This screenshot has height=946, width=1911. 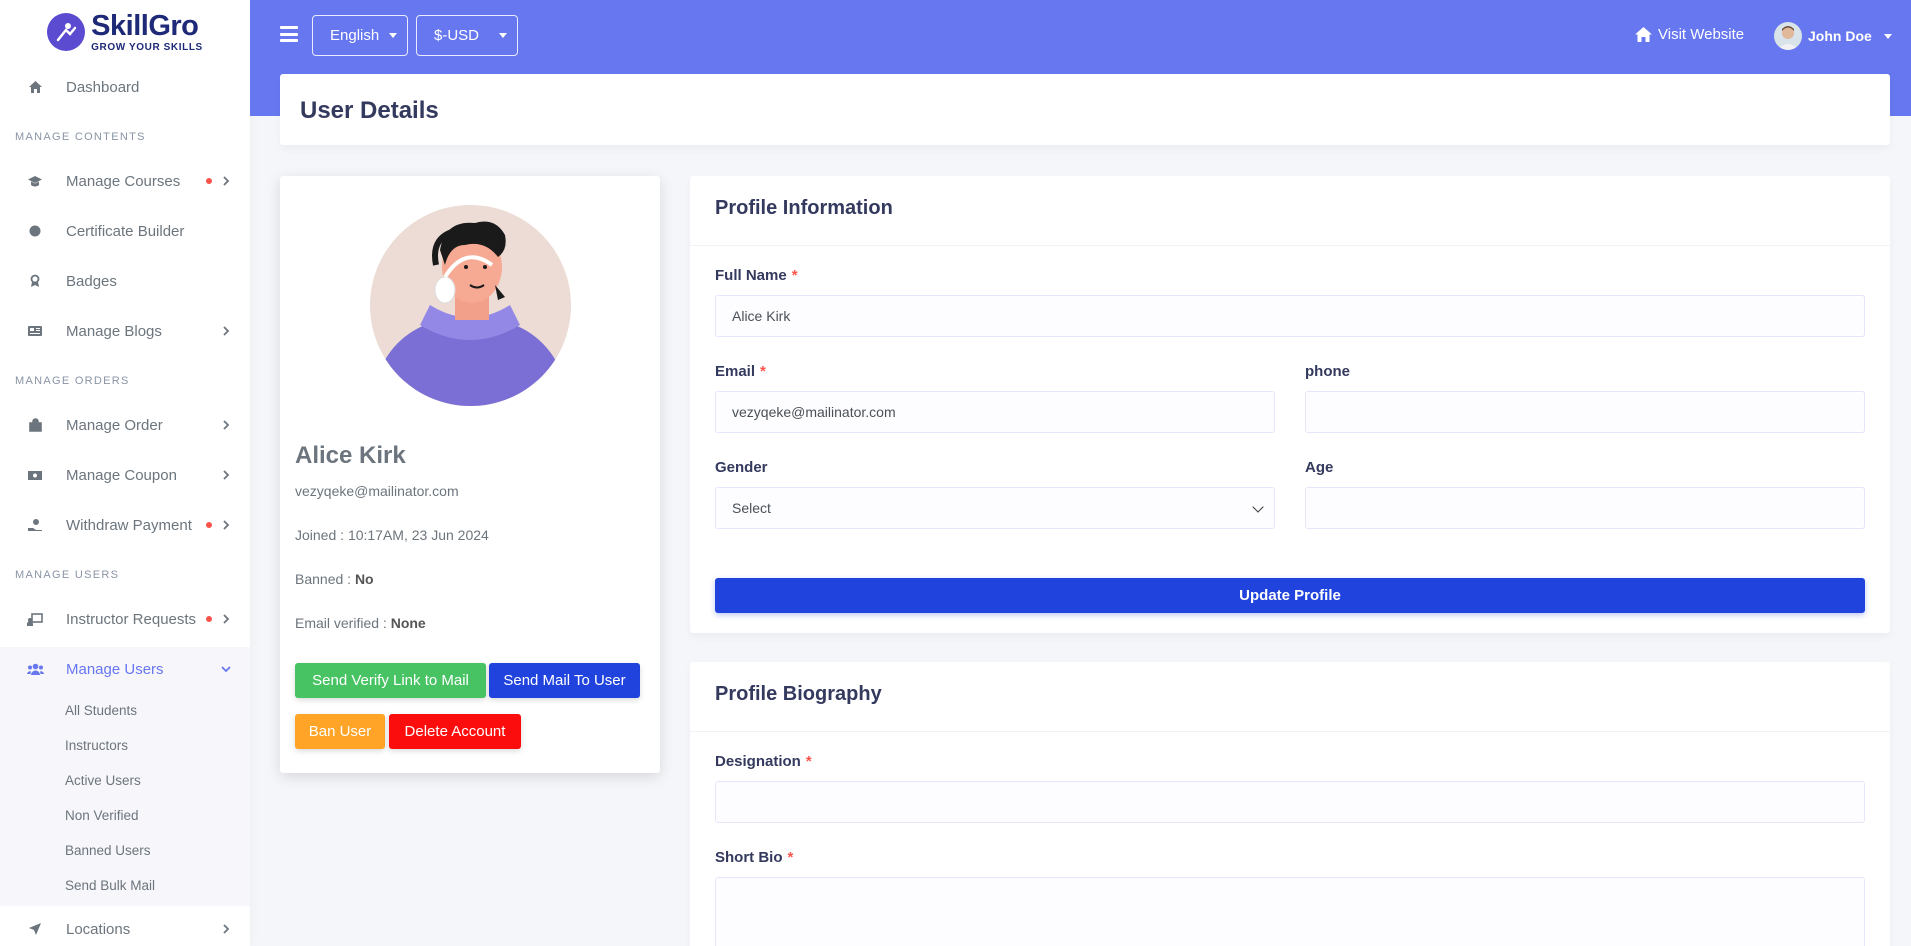 I want to click on newspaper-icon, so click(x=35, y=331).